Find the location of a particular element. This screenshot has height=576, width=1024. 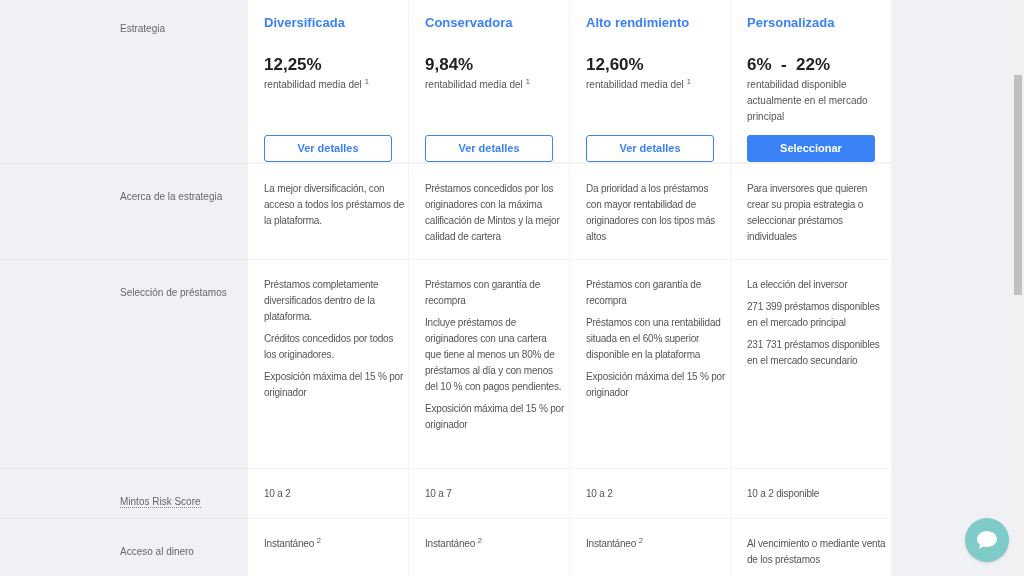

cell-text: Para inversores que quieren crear su propia estrategia o seleccionar préstamos individuales is located at coordinates (808, 213).